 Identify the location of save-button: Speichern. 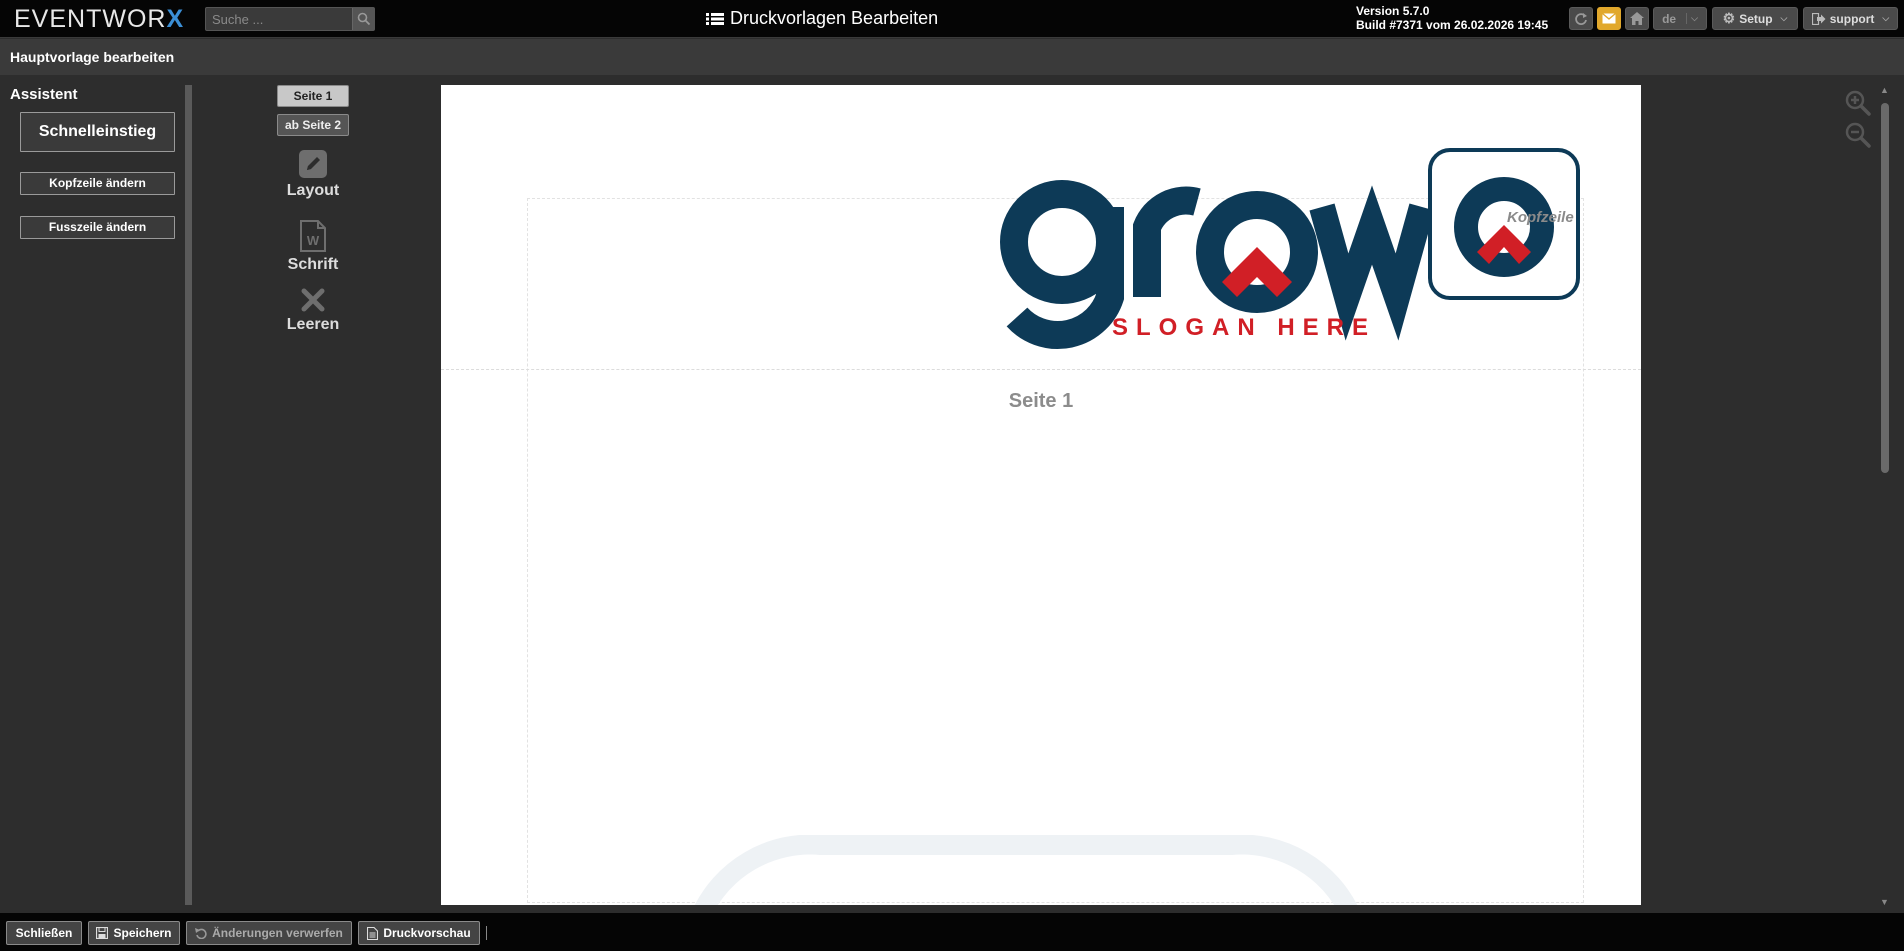
(134, 933).